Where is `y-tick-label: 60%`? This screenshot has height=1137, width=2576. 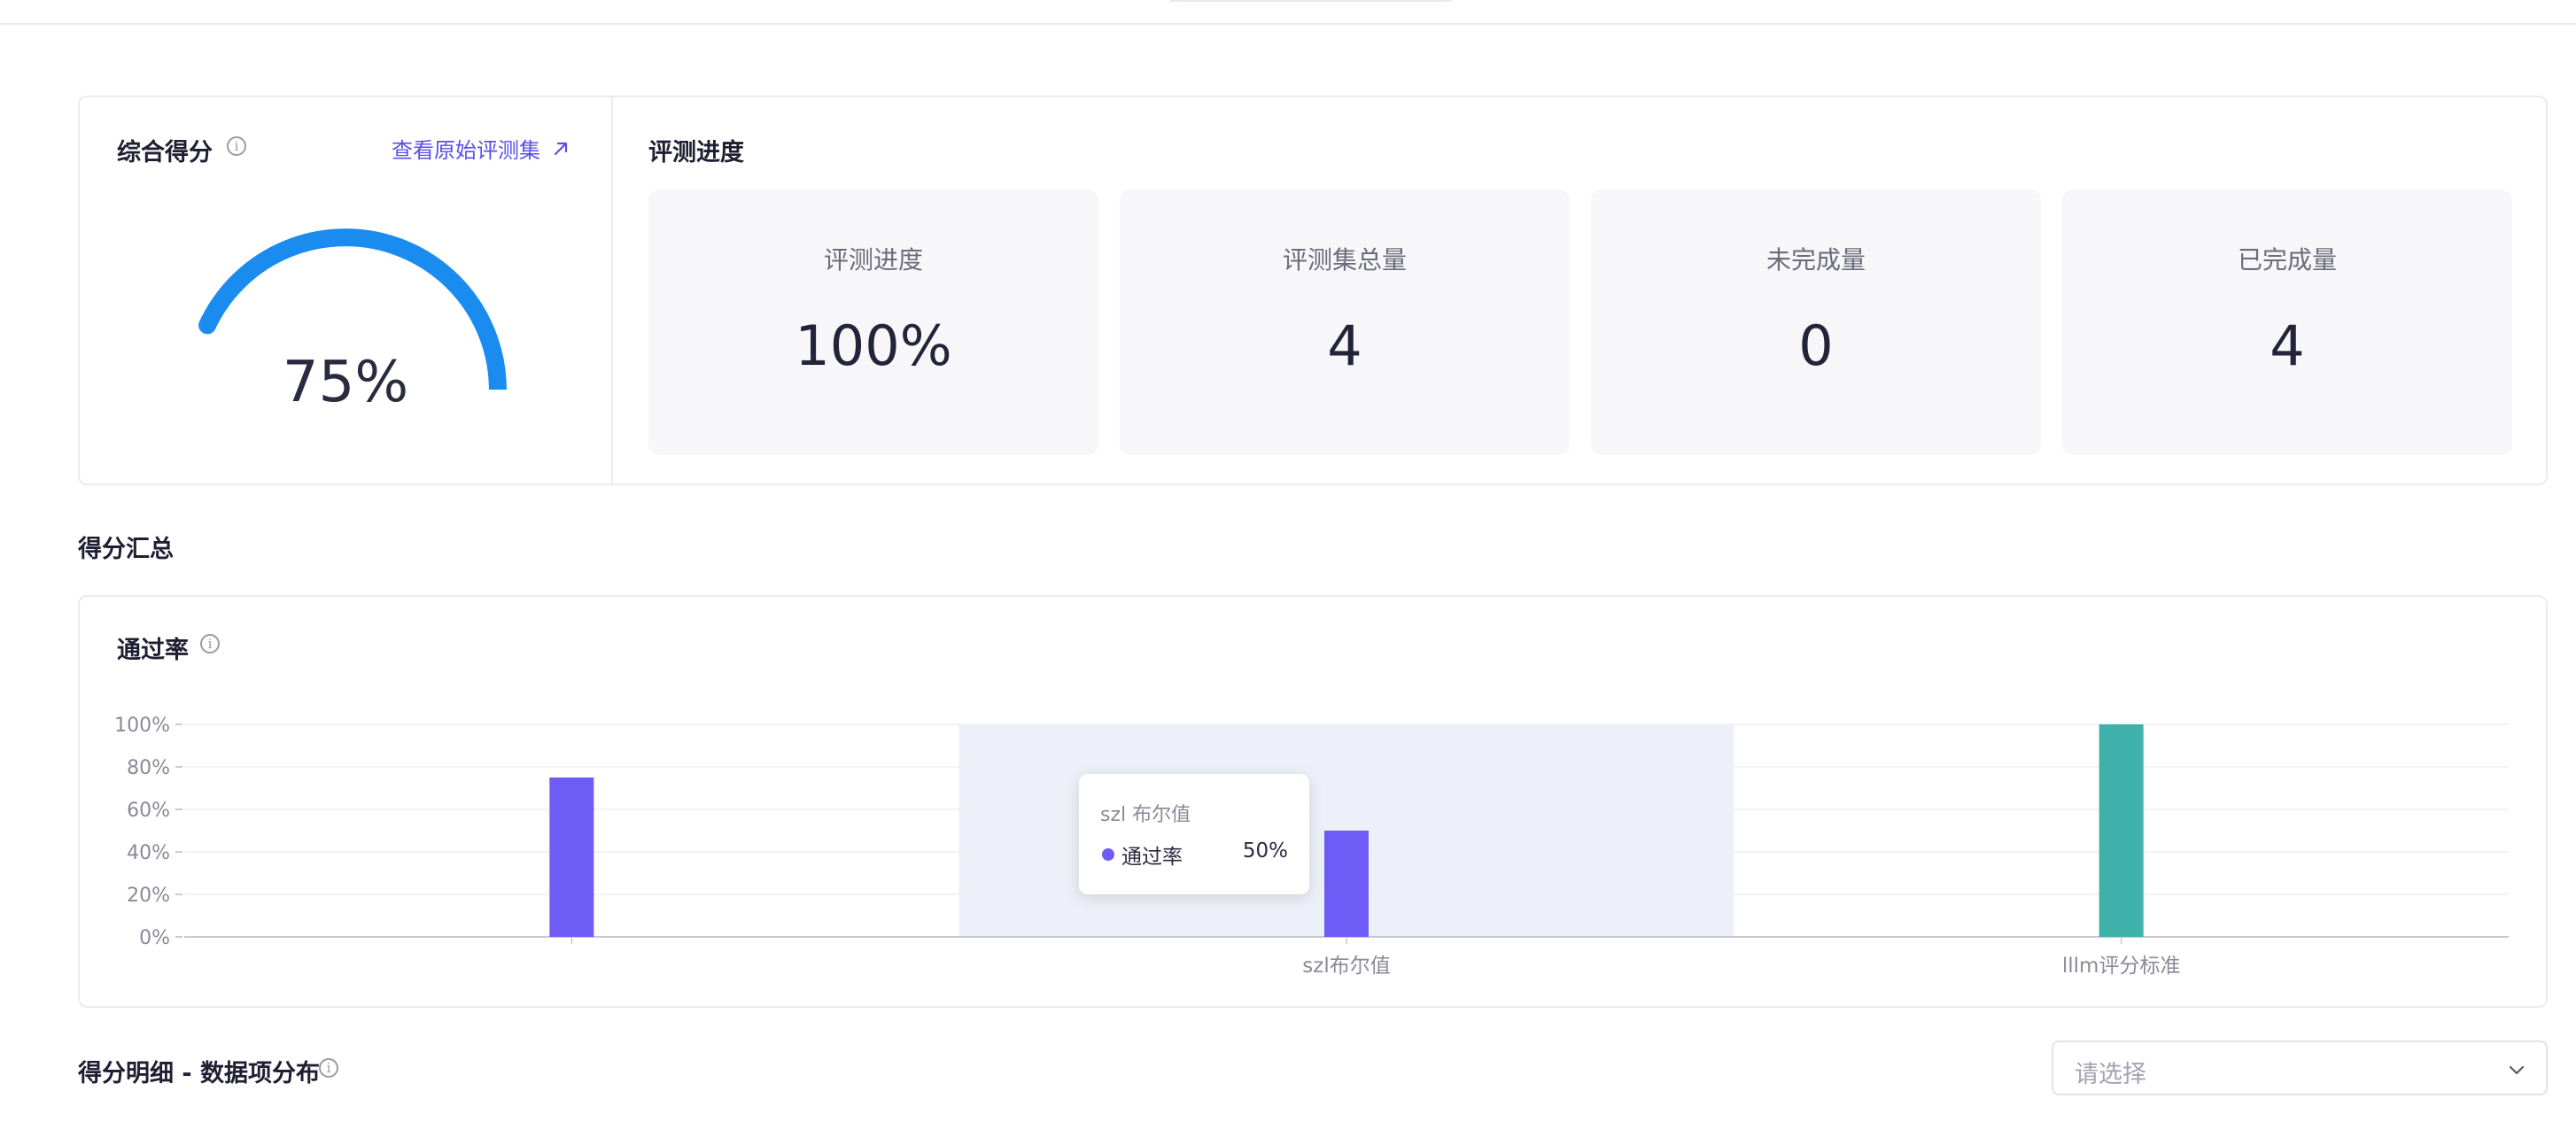
y-tick-label: 60% is located at coordinates (148, 811).